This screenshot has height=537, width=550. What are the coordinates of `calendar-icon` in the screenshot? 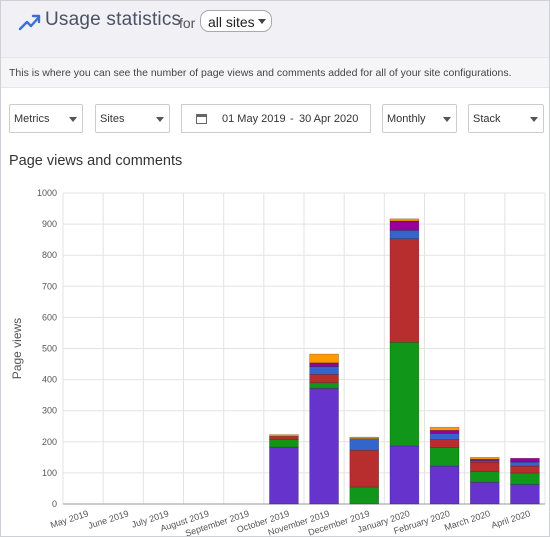 It's located at (201, 119).